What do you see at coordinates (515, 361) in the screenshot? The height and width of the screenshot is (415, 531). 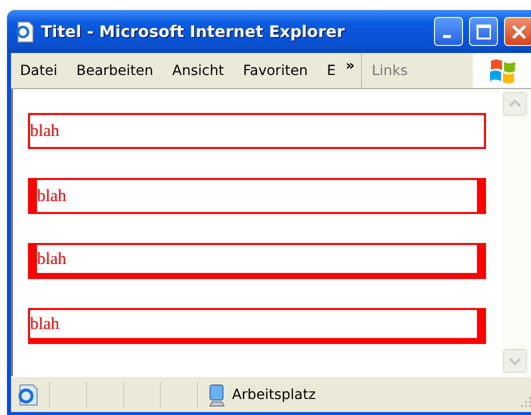 I see `scroll-down-icon` at bounding box center [515, 361].